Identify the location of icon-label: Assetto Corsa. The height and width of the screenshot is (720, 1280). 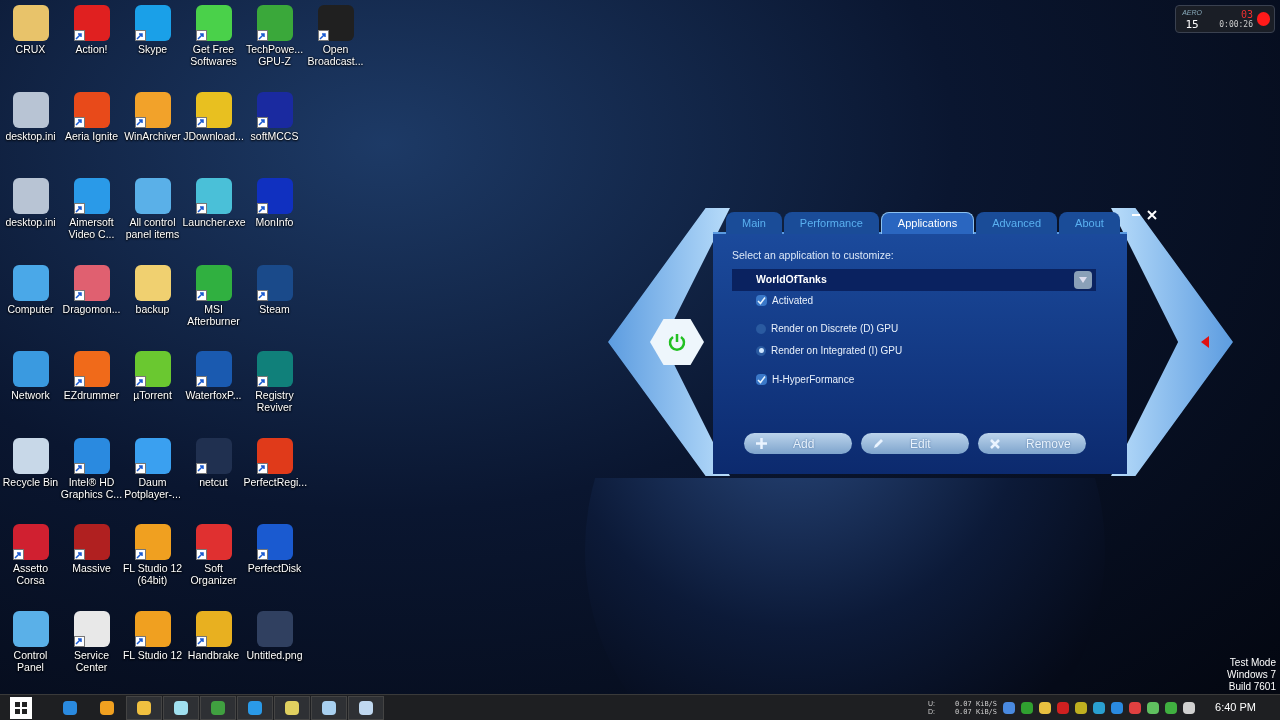
(31, 574).